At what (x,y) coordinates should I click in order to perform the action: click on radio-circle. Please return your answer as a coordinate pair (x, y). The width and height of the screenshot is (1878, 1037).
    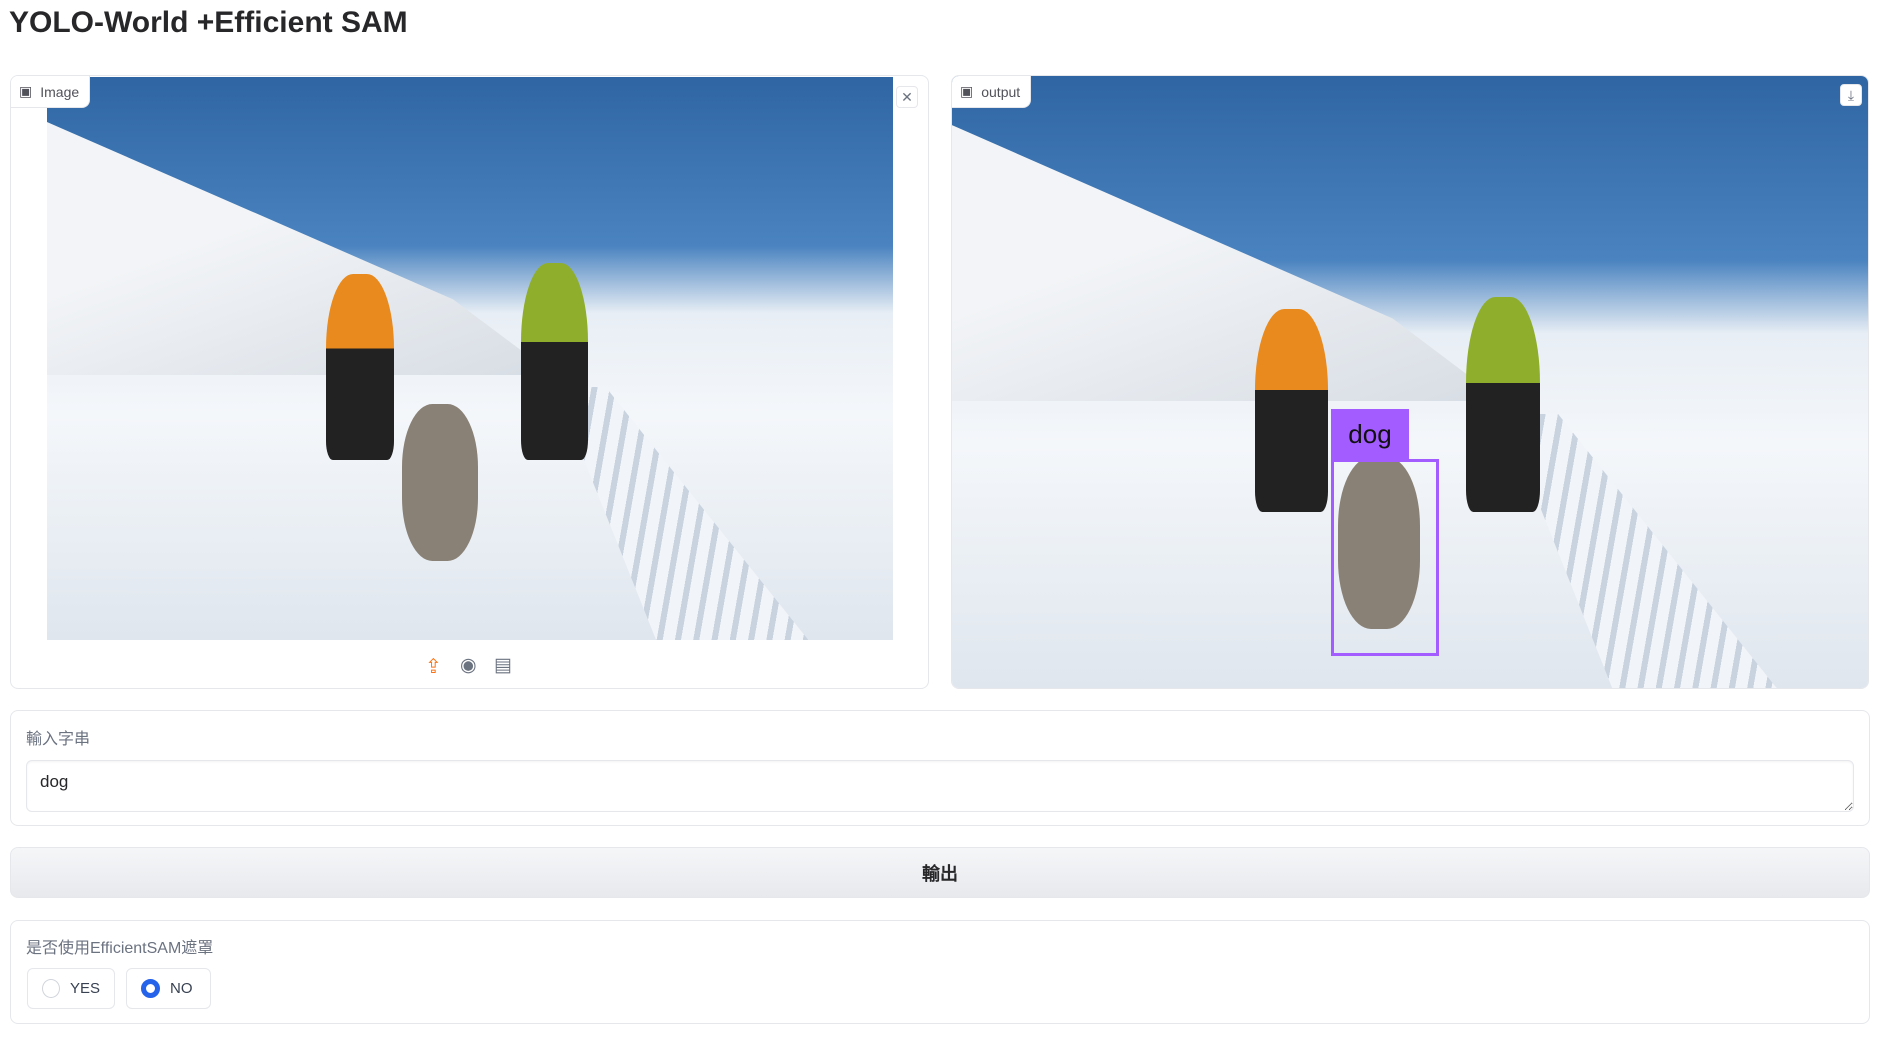
    Looking at the image, I should click on (51, 988).